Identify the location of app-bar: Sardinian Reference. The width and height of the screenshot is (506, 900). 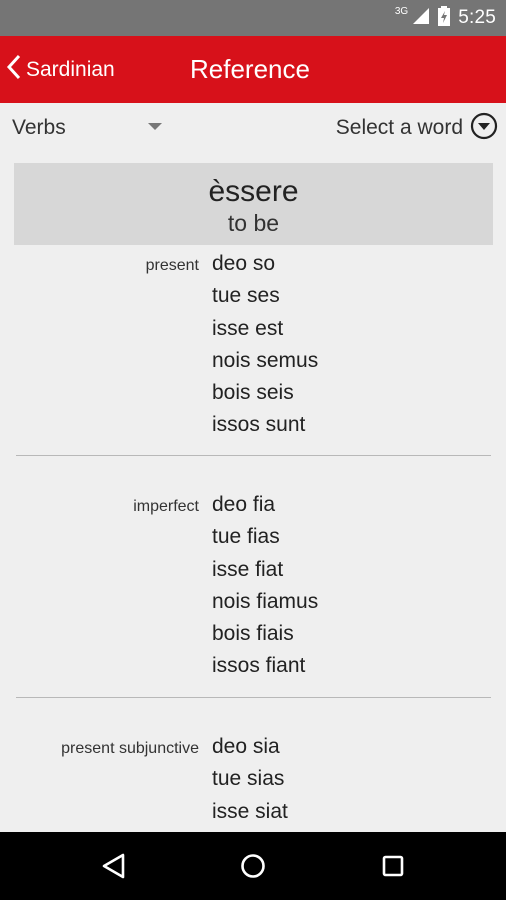
(253, 69).